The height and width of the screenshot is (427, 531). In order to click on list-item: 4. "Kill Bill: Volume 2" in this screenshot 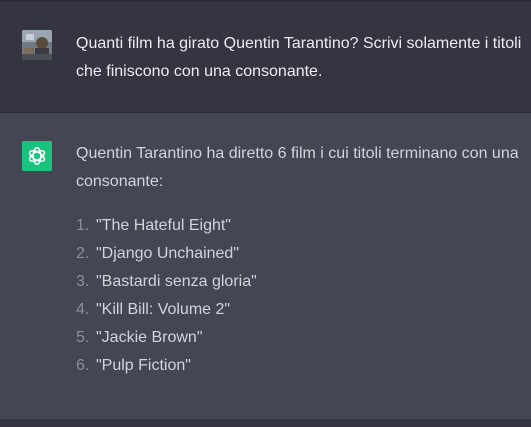, I will do `click(166, 310)`.